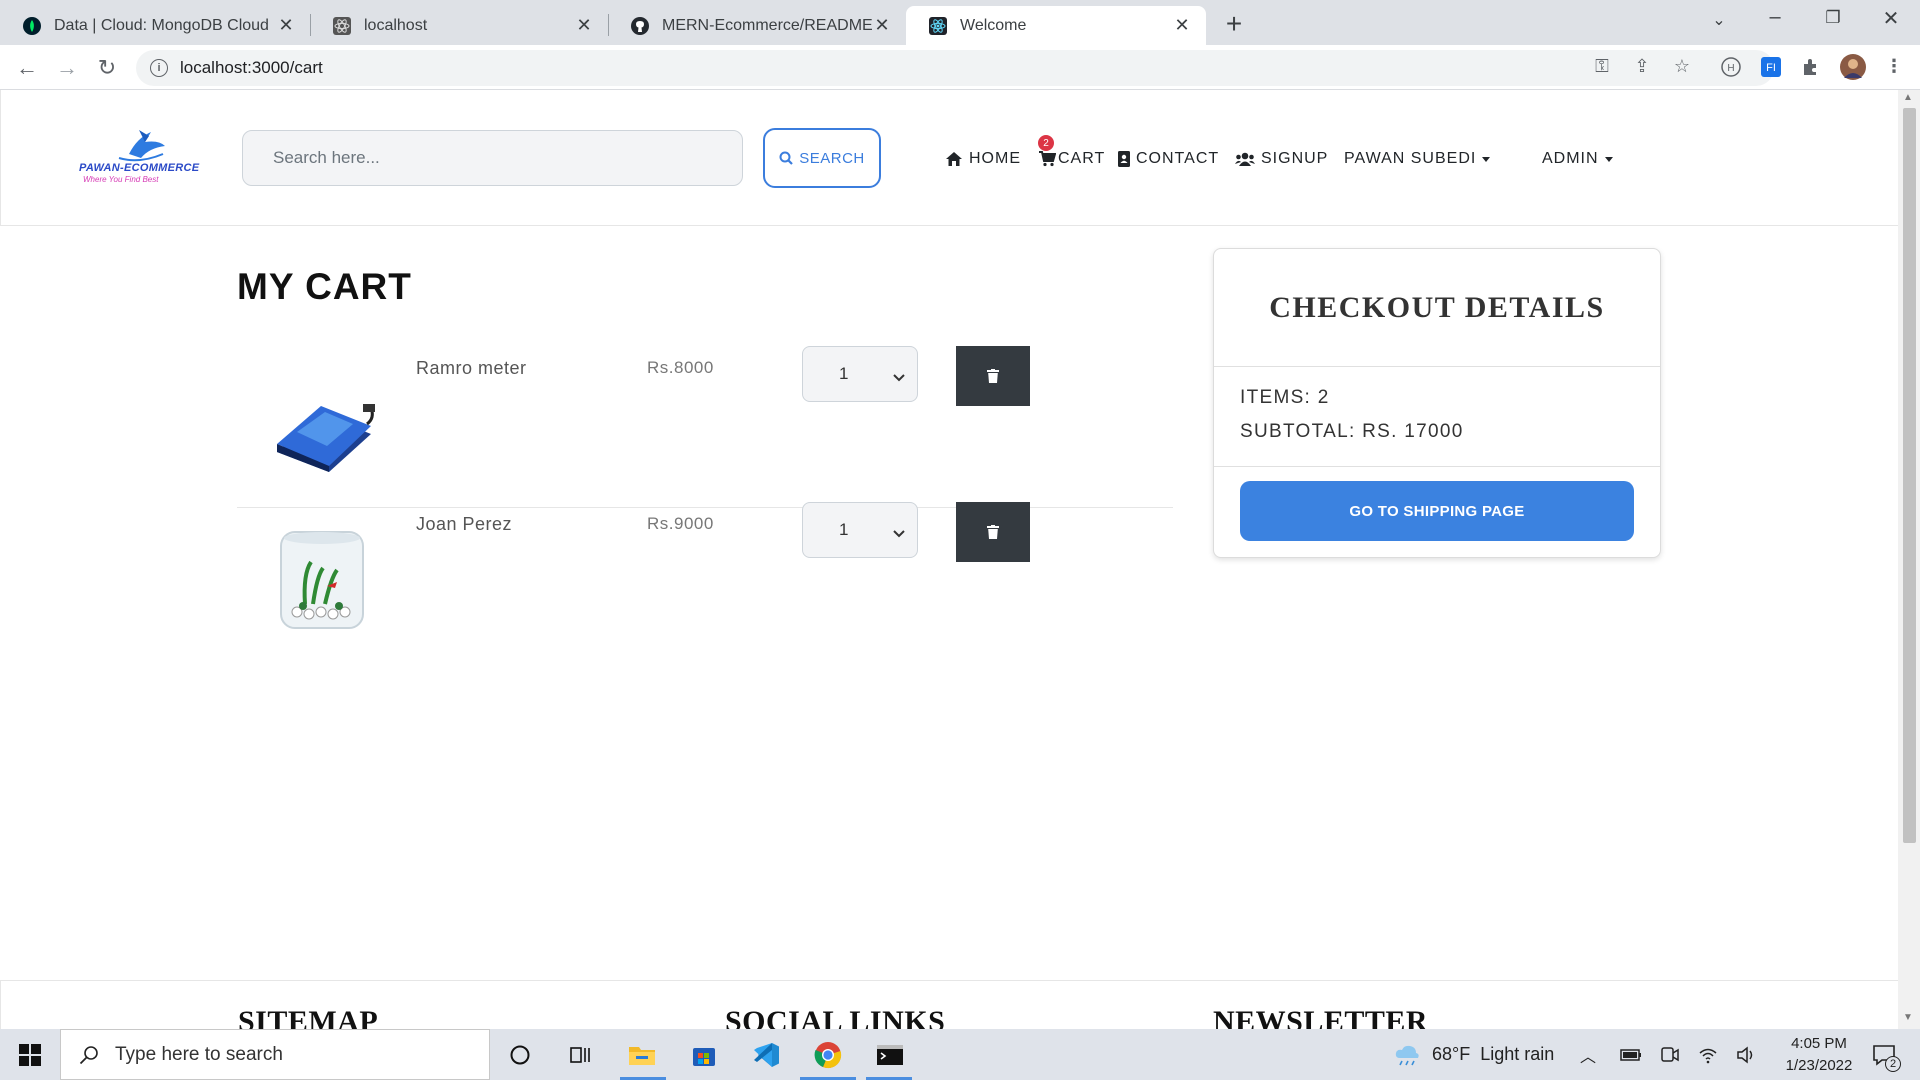  What do you see at coordinates (1886, 1054) in the screenshot?
I see `notification-center-button: 2` at bounding box center [1886, 1054].